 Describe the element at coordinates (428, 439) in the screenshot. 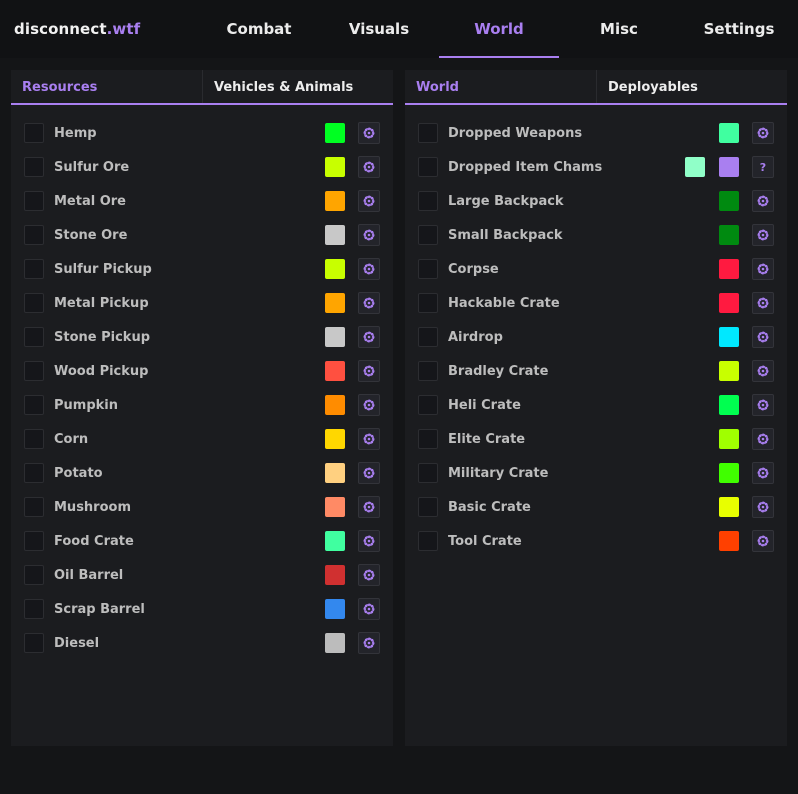

I see `checkbox-elite-crate` at that location.